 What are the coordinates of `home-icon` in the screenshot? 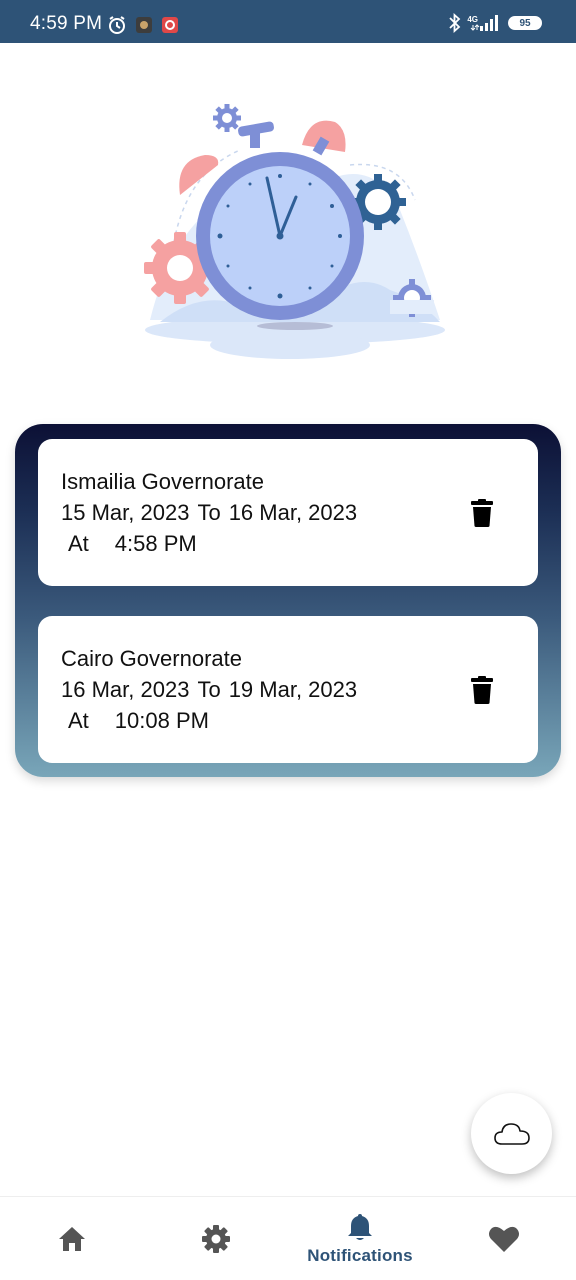 It's located at (72, 1239).